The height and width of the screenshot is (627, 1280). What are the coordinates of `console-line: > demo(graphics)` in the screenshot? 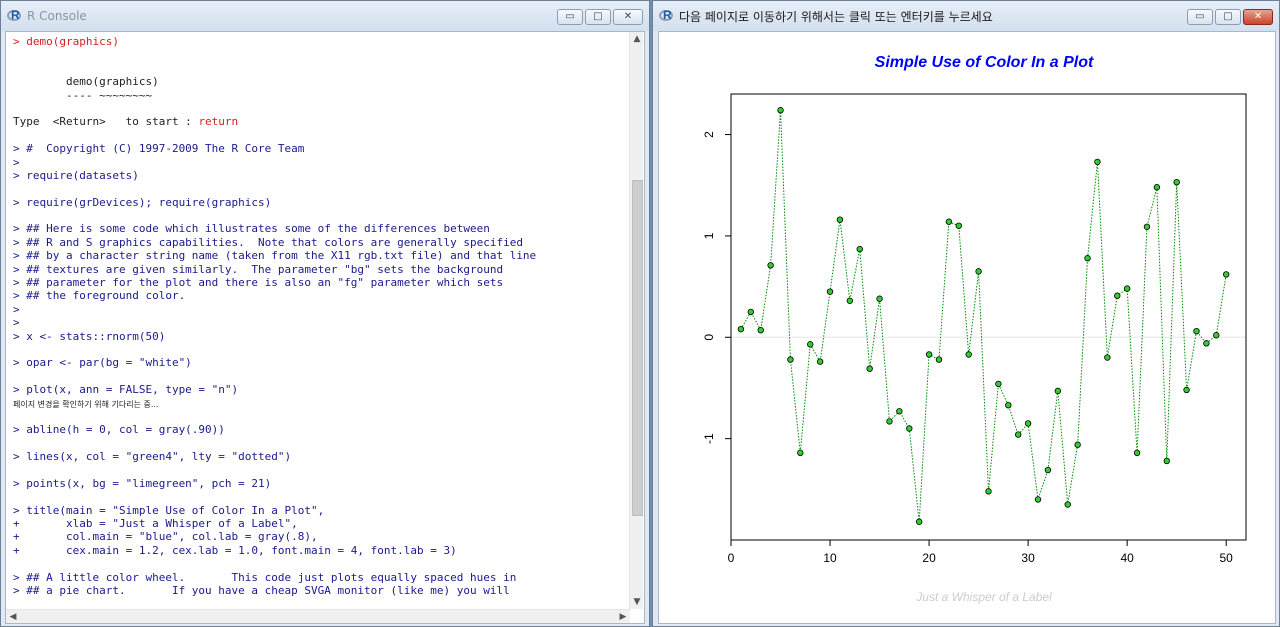 It's located at (320, 41).